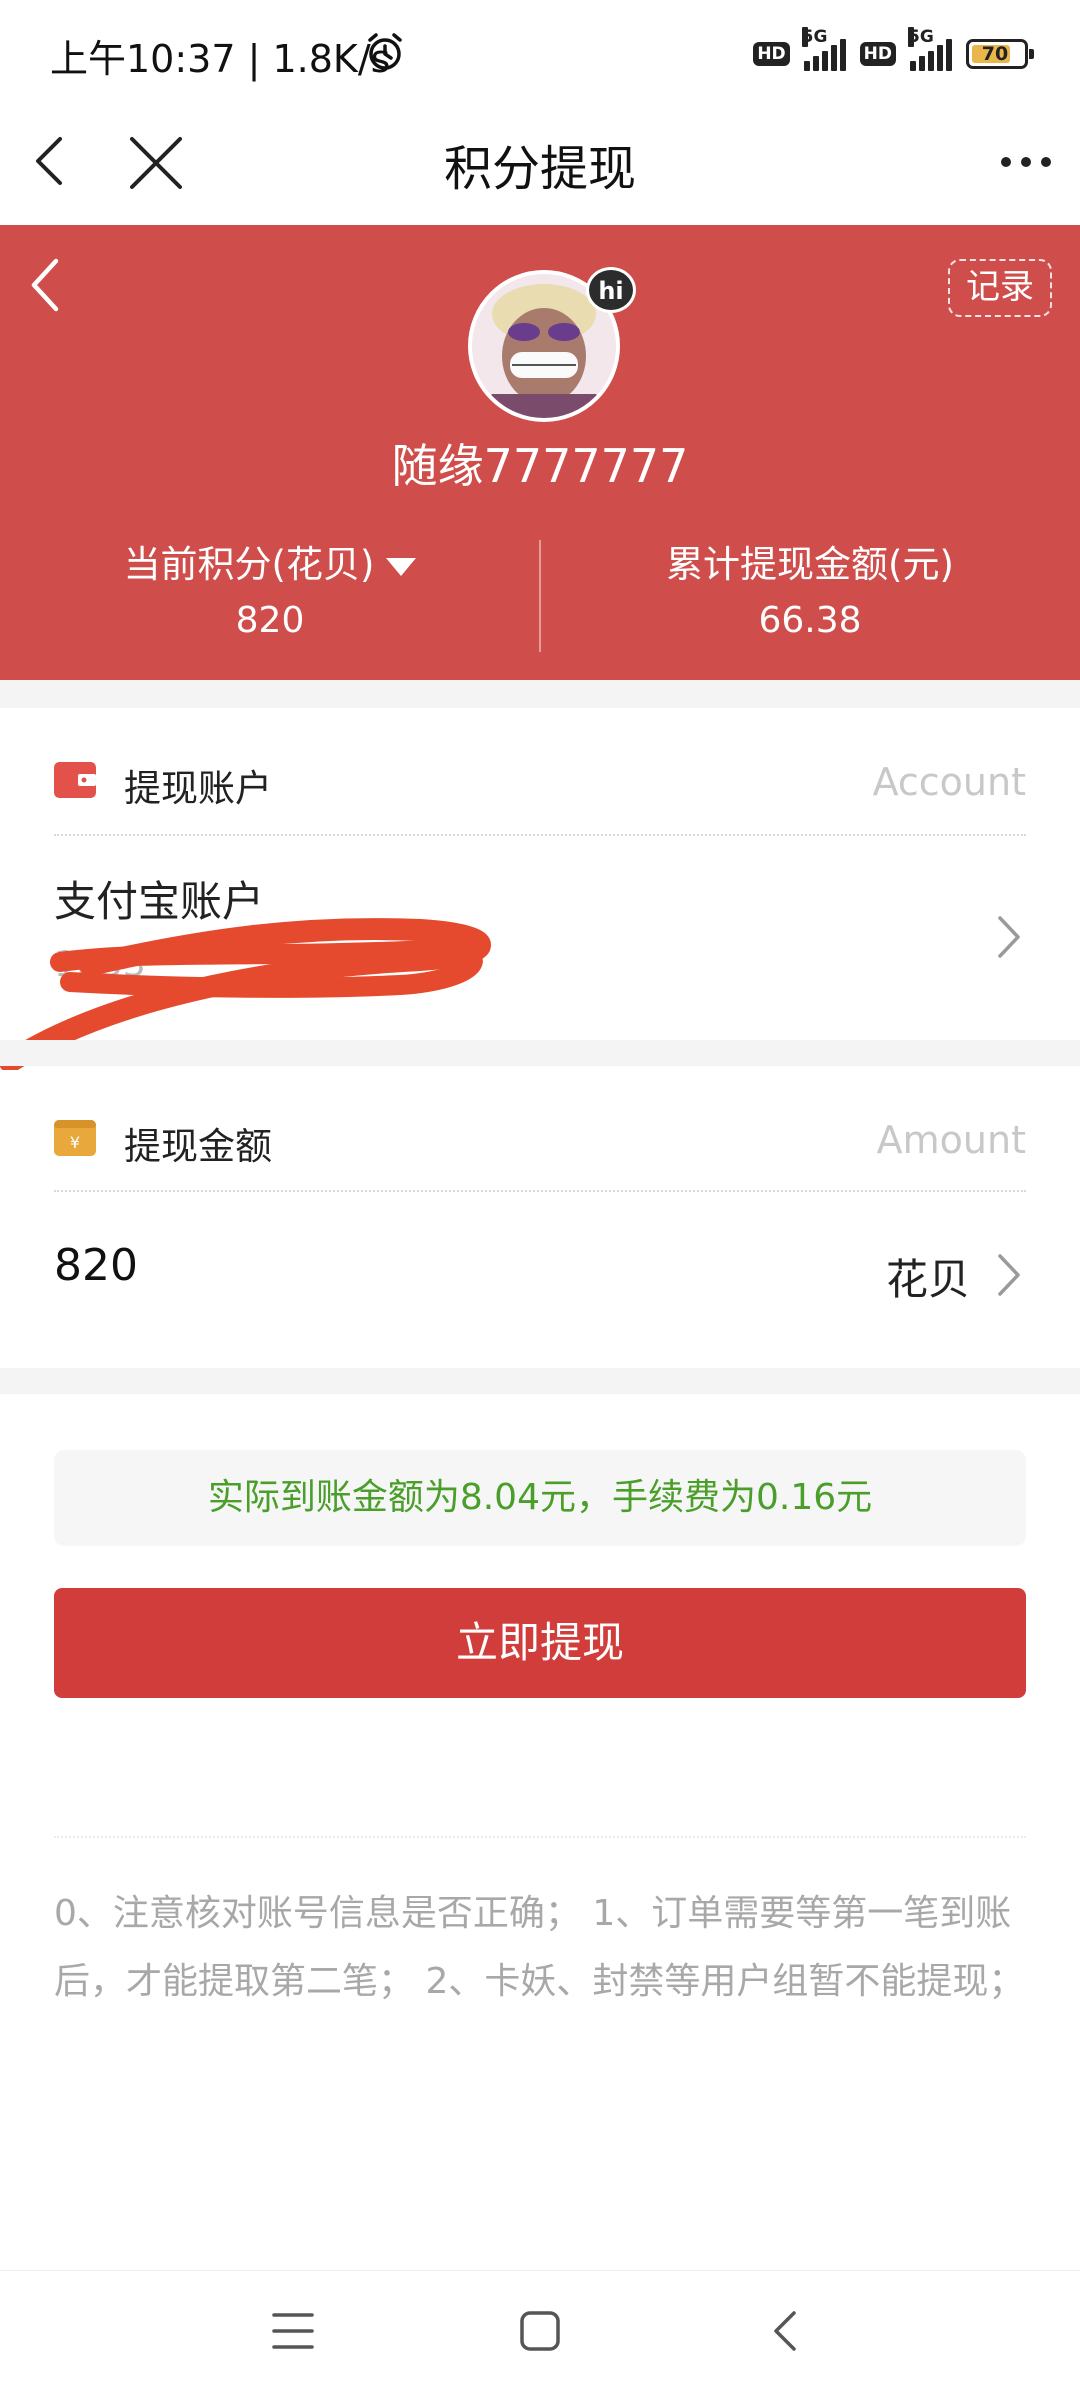  Describe the element at coordinates (540, 466) in the screenshot. I see `username: 随缘7777777` at that location.